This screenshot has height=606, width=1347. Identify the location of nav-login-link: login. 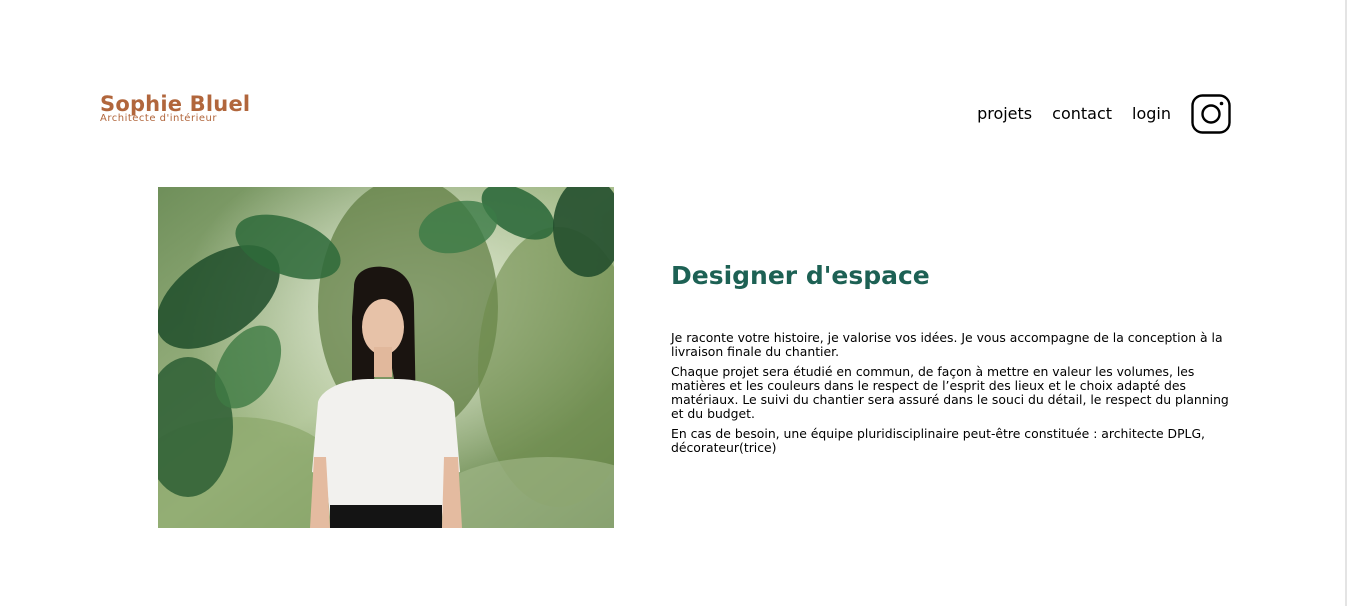
(1151, 114).